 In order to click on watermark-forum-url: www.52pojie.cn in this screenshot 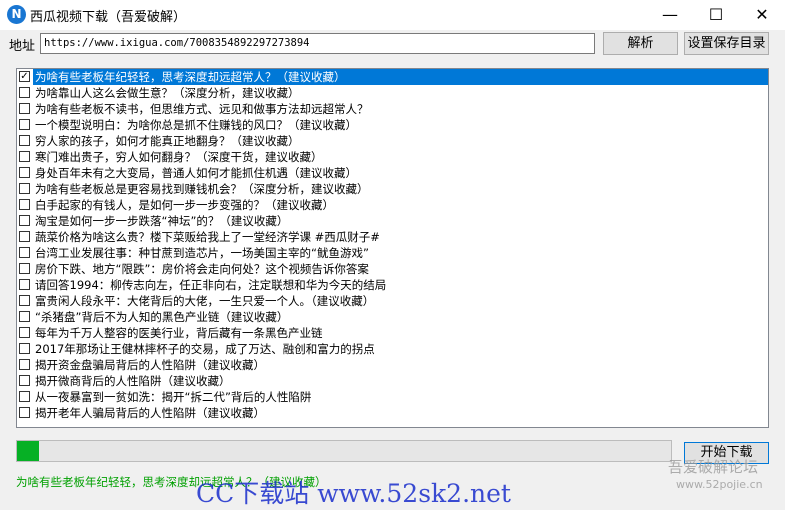, I will do `click(719, 484)`.